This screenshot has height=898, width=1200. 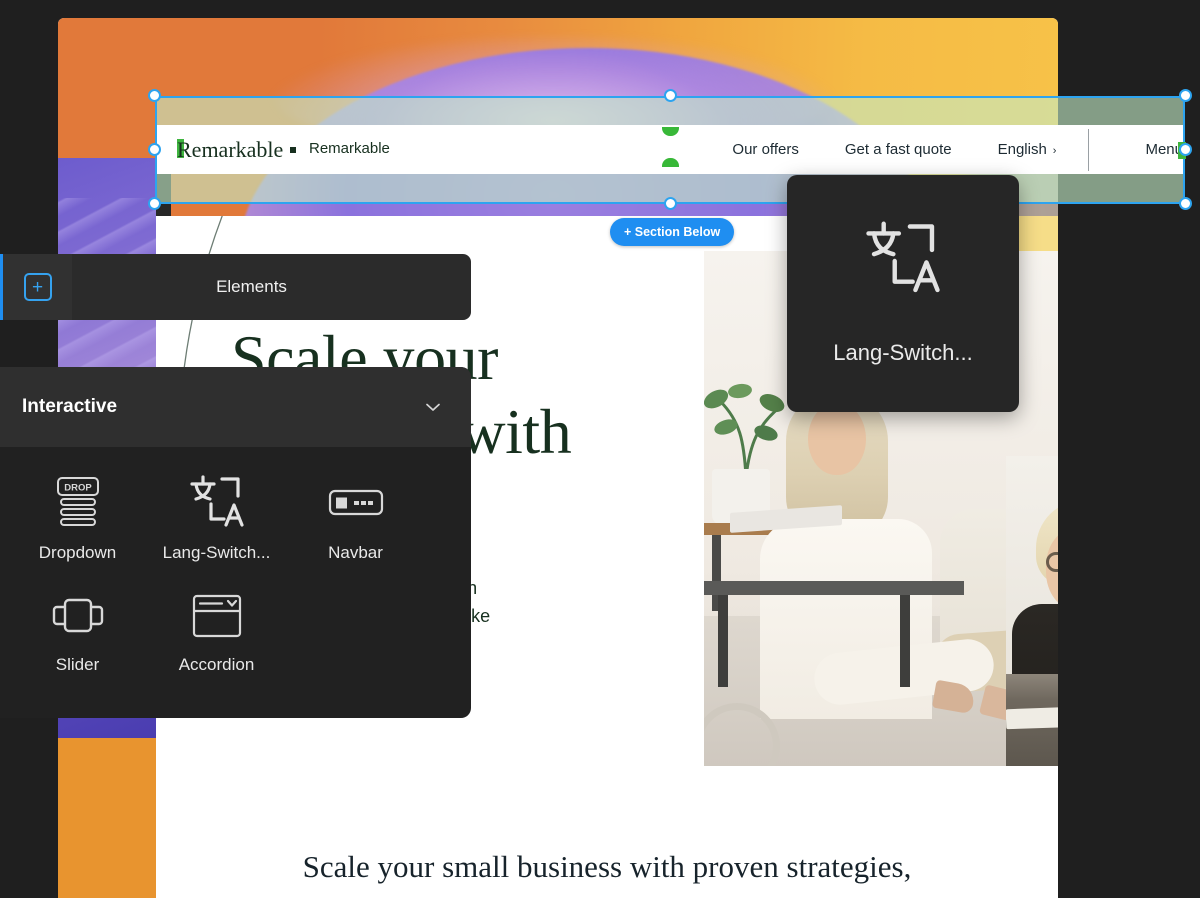 I want to click on selection-handle-bottom-right, so click(x=1185, y=203).